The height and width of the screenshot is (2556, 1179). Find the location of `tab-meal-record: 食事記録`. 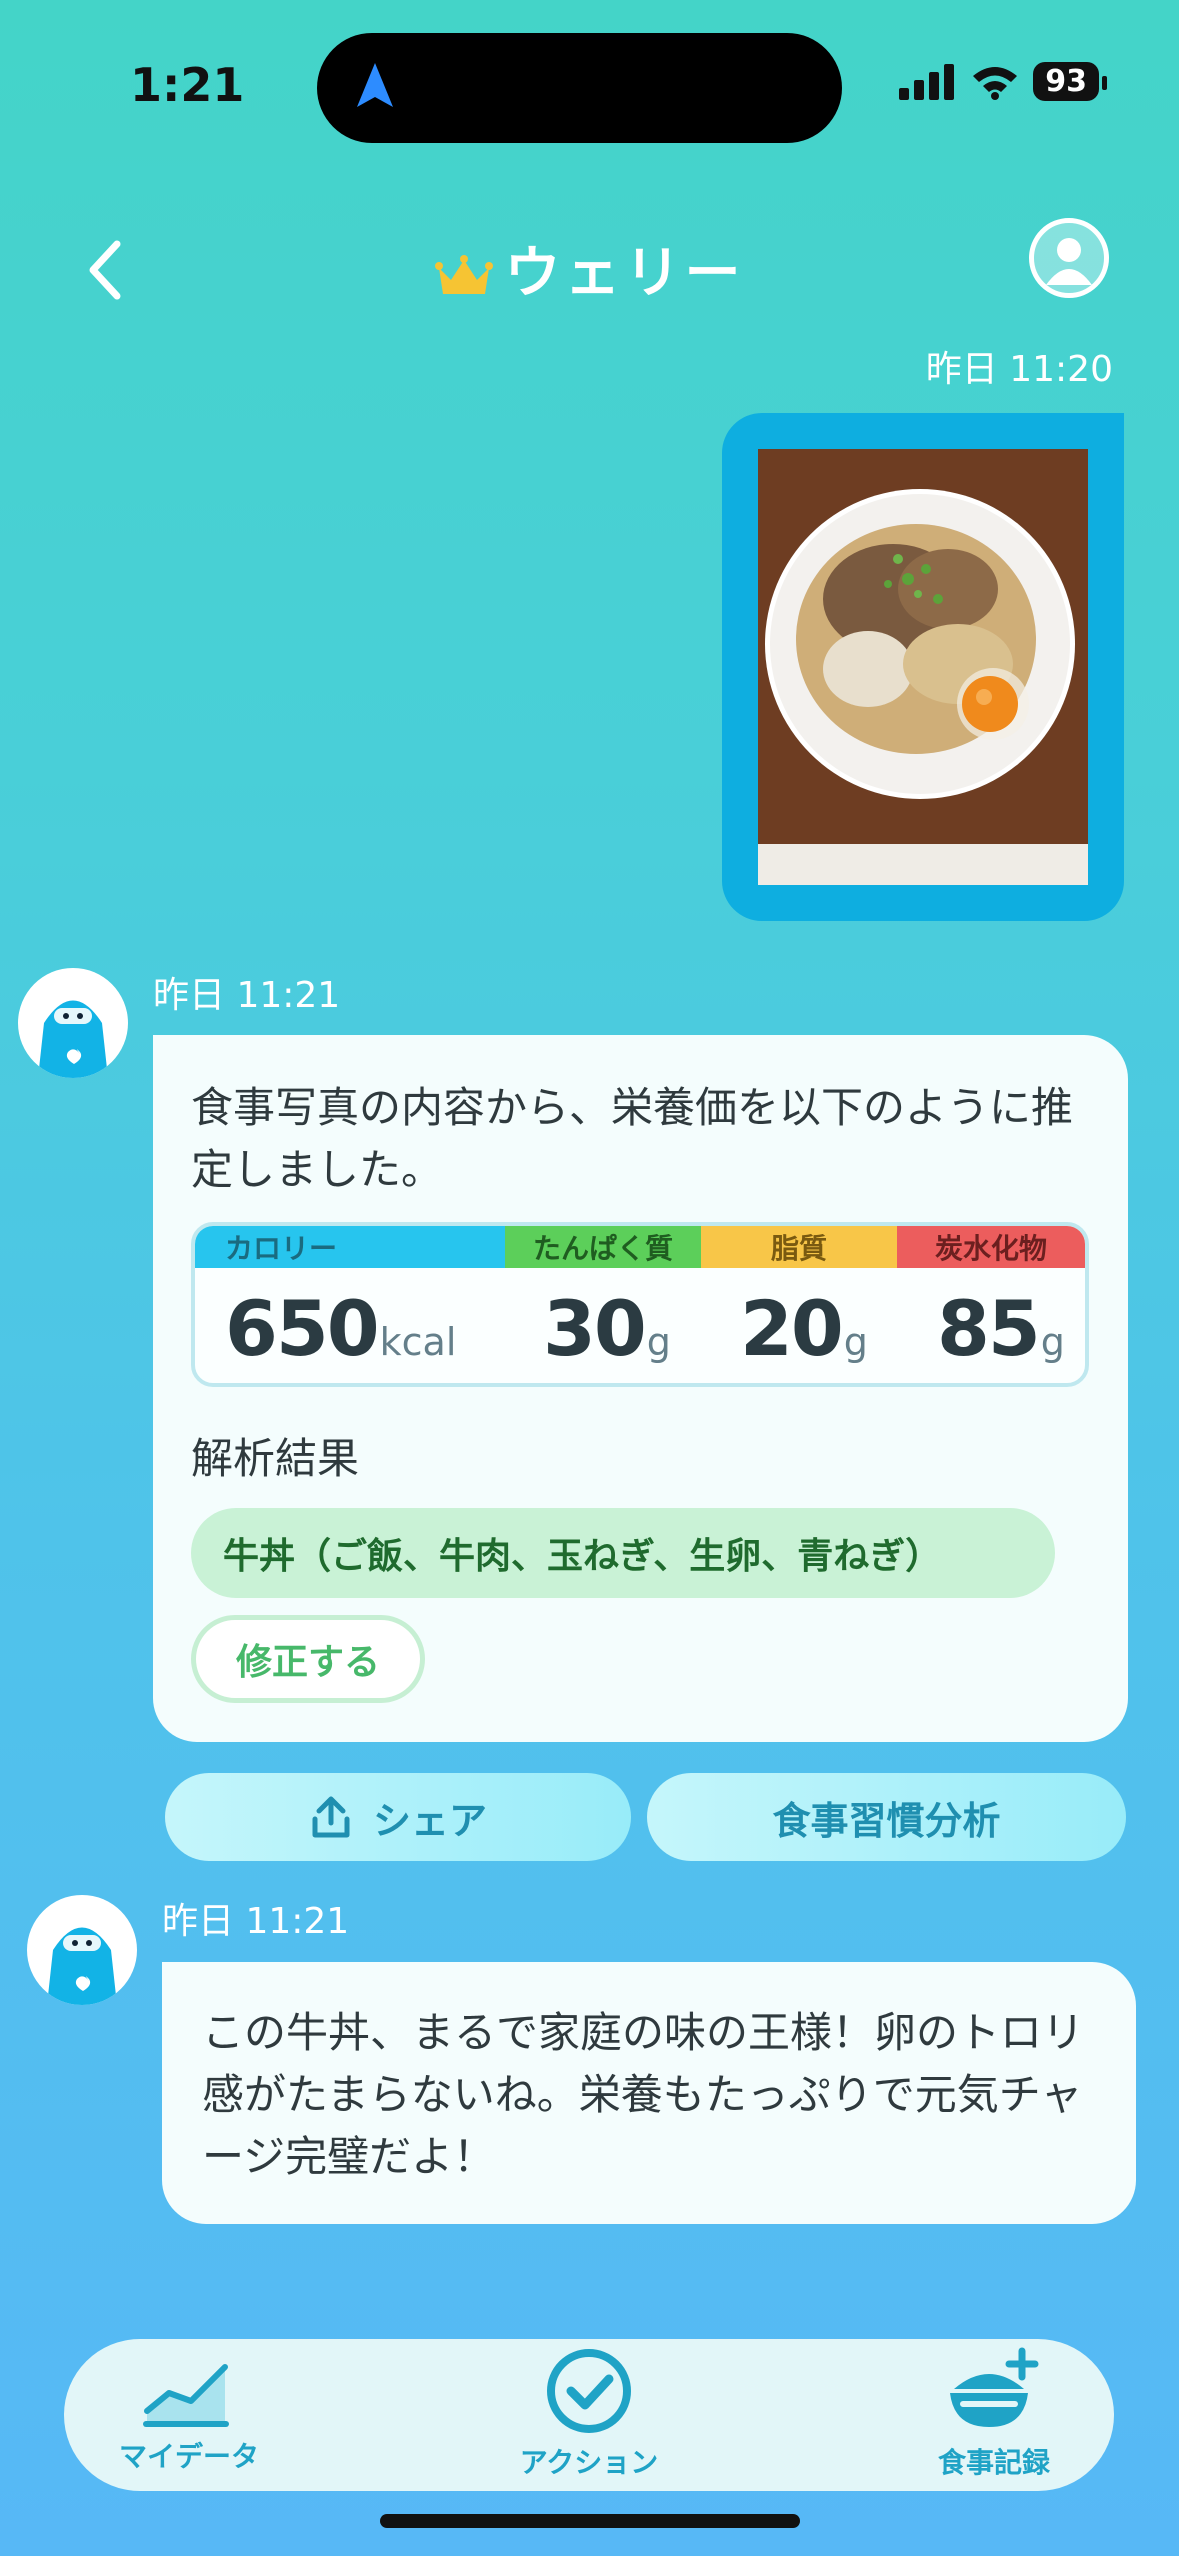

tab-meal-record: 食事記録 is located at coordinates (994, 2415).